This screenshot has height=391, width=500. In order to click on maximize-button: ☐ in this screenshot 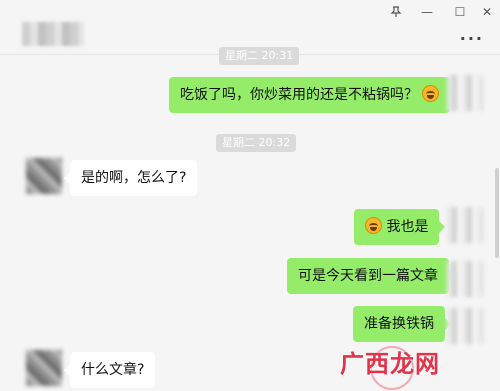, I will do `click(460, 12)`.